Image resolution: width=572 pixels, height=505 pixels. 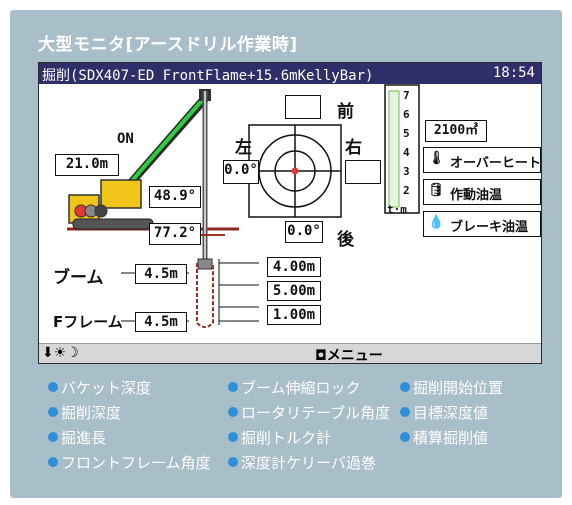 What do you see at coordinates (77, 437) in the screenshot?
I see `legend-item-6: 掘進長` at bounding box center [77, 437].